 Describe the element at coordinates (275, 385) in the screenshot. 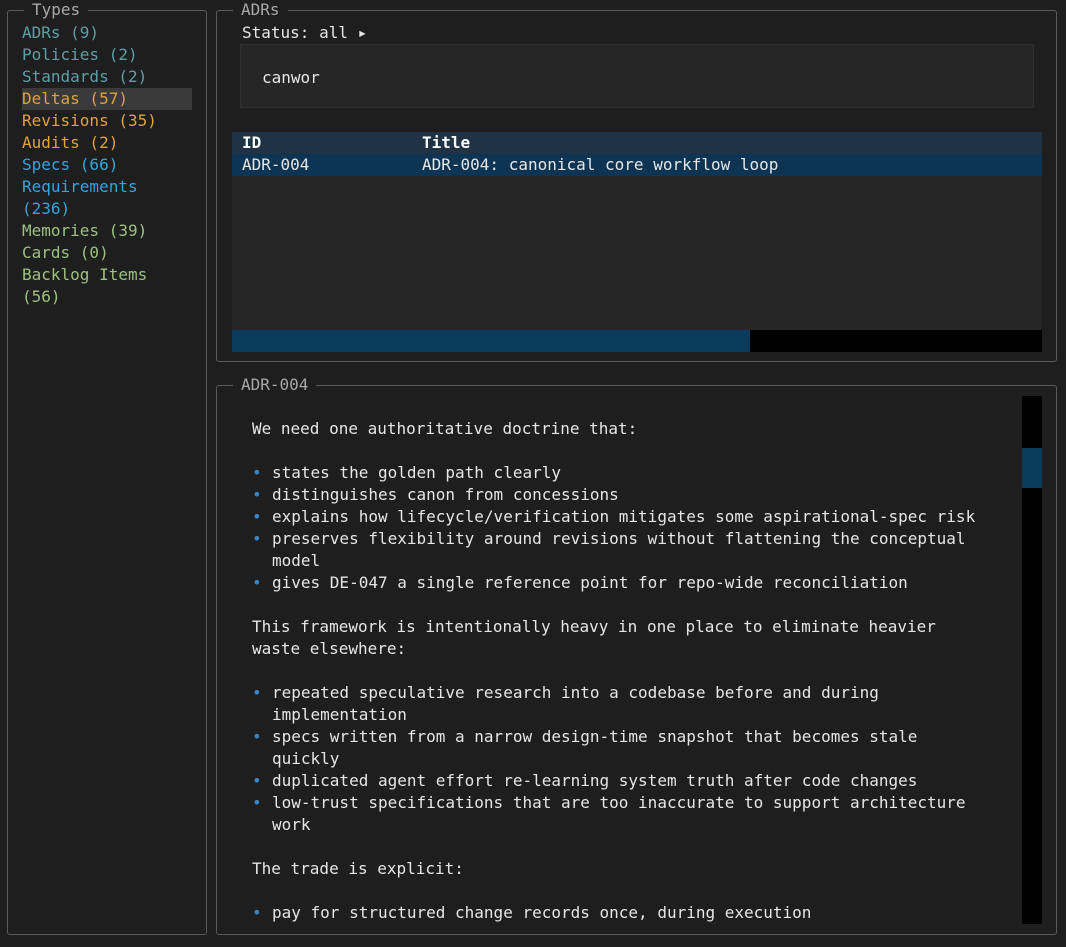

I see `detail-panel-title: ADR-004` at that location.